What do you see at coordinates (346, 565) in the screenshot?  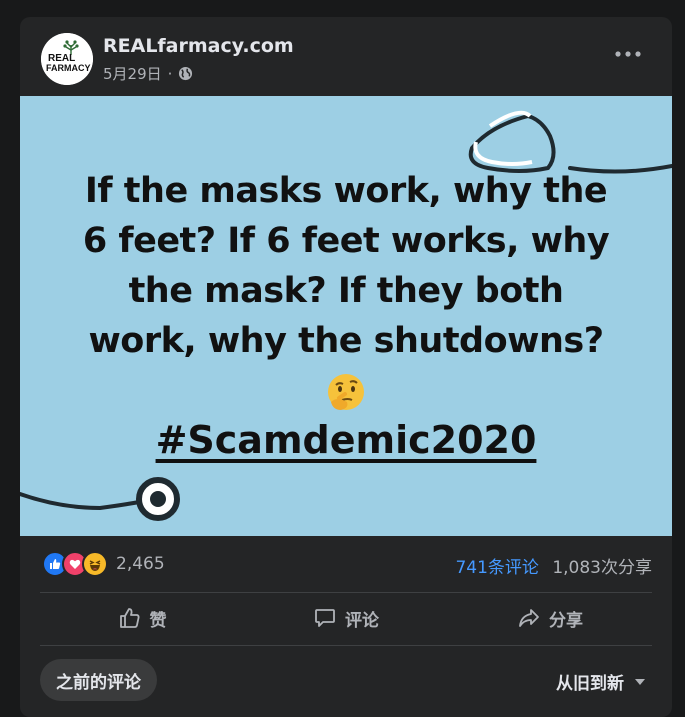 I see `post-stats: 2,465 741条评论 1,083次分享` at bounding box center [346, 565].